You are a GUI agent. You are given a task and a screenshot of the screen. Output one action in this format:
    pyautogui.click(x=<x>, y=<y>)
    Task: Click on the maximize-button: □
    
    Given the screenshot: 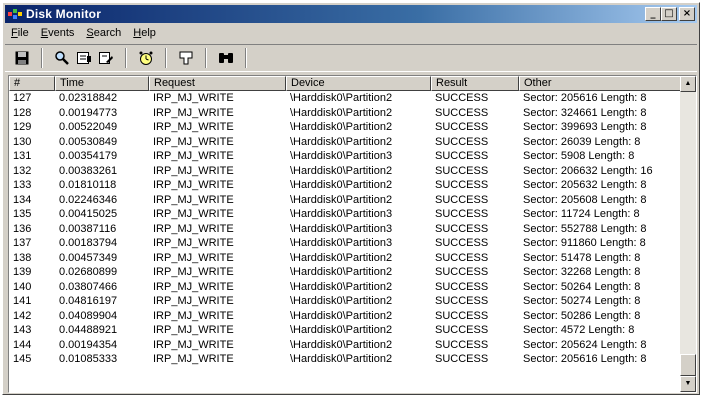 What is the action you would take?
    pyautogui.click(x=669, y=14)
    